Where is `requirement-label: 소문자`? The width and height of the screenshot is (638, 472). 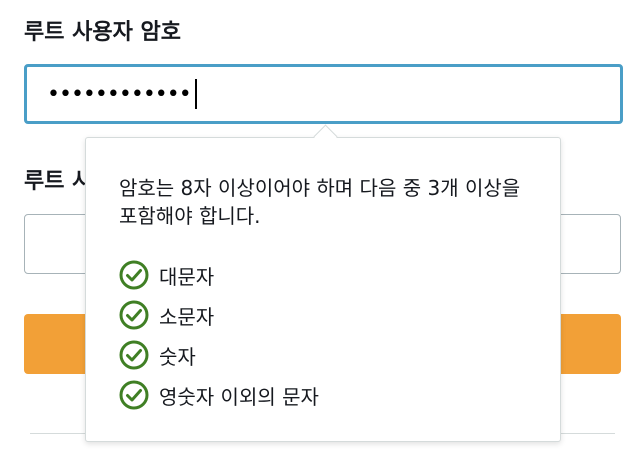
requirement-label: 소문자 is located at coordinates (187, 316).